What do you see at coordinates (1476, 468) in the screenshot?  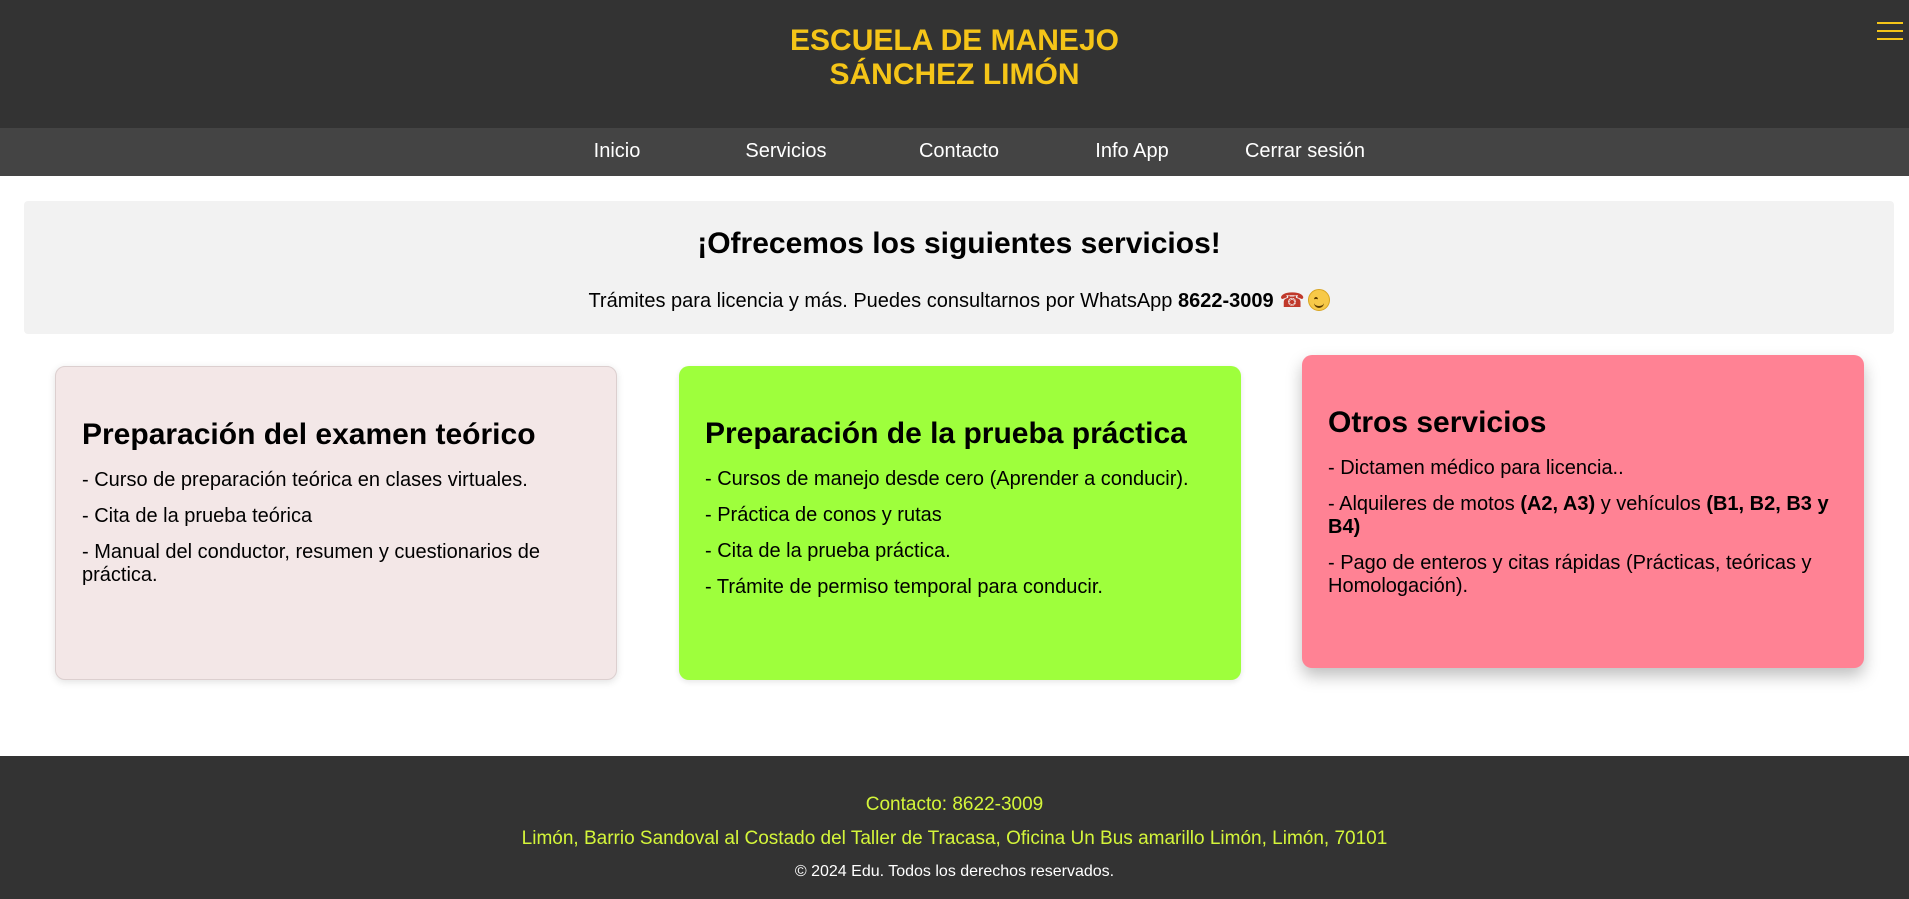 I see `card-item: - Dictamen médico para licencia..` at bounding box center [1476, 468].